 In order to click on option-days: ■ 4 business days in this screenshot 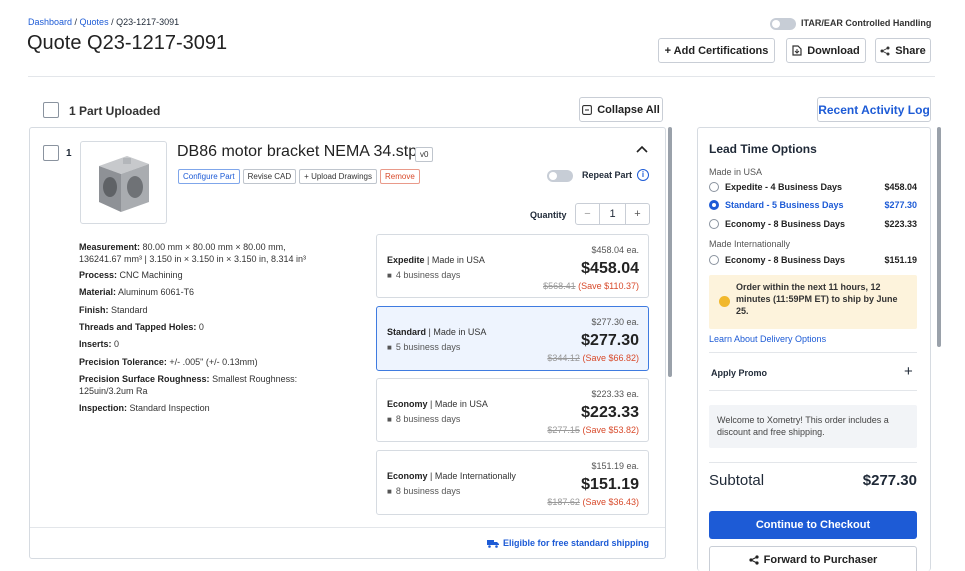, I will do `click(424, 275)`.